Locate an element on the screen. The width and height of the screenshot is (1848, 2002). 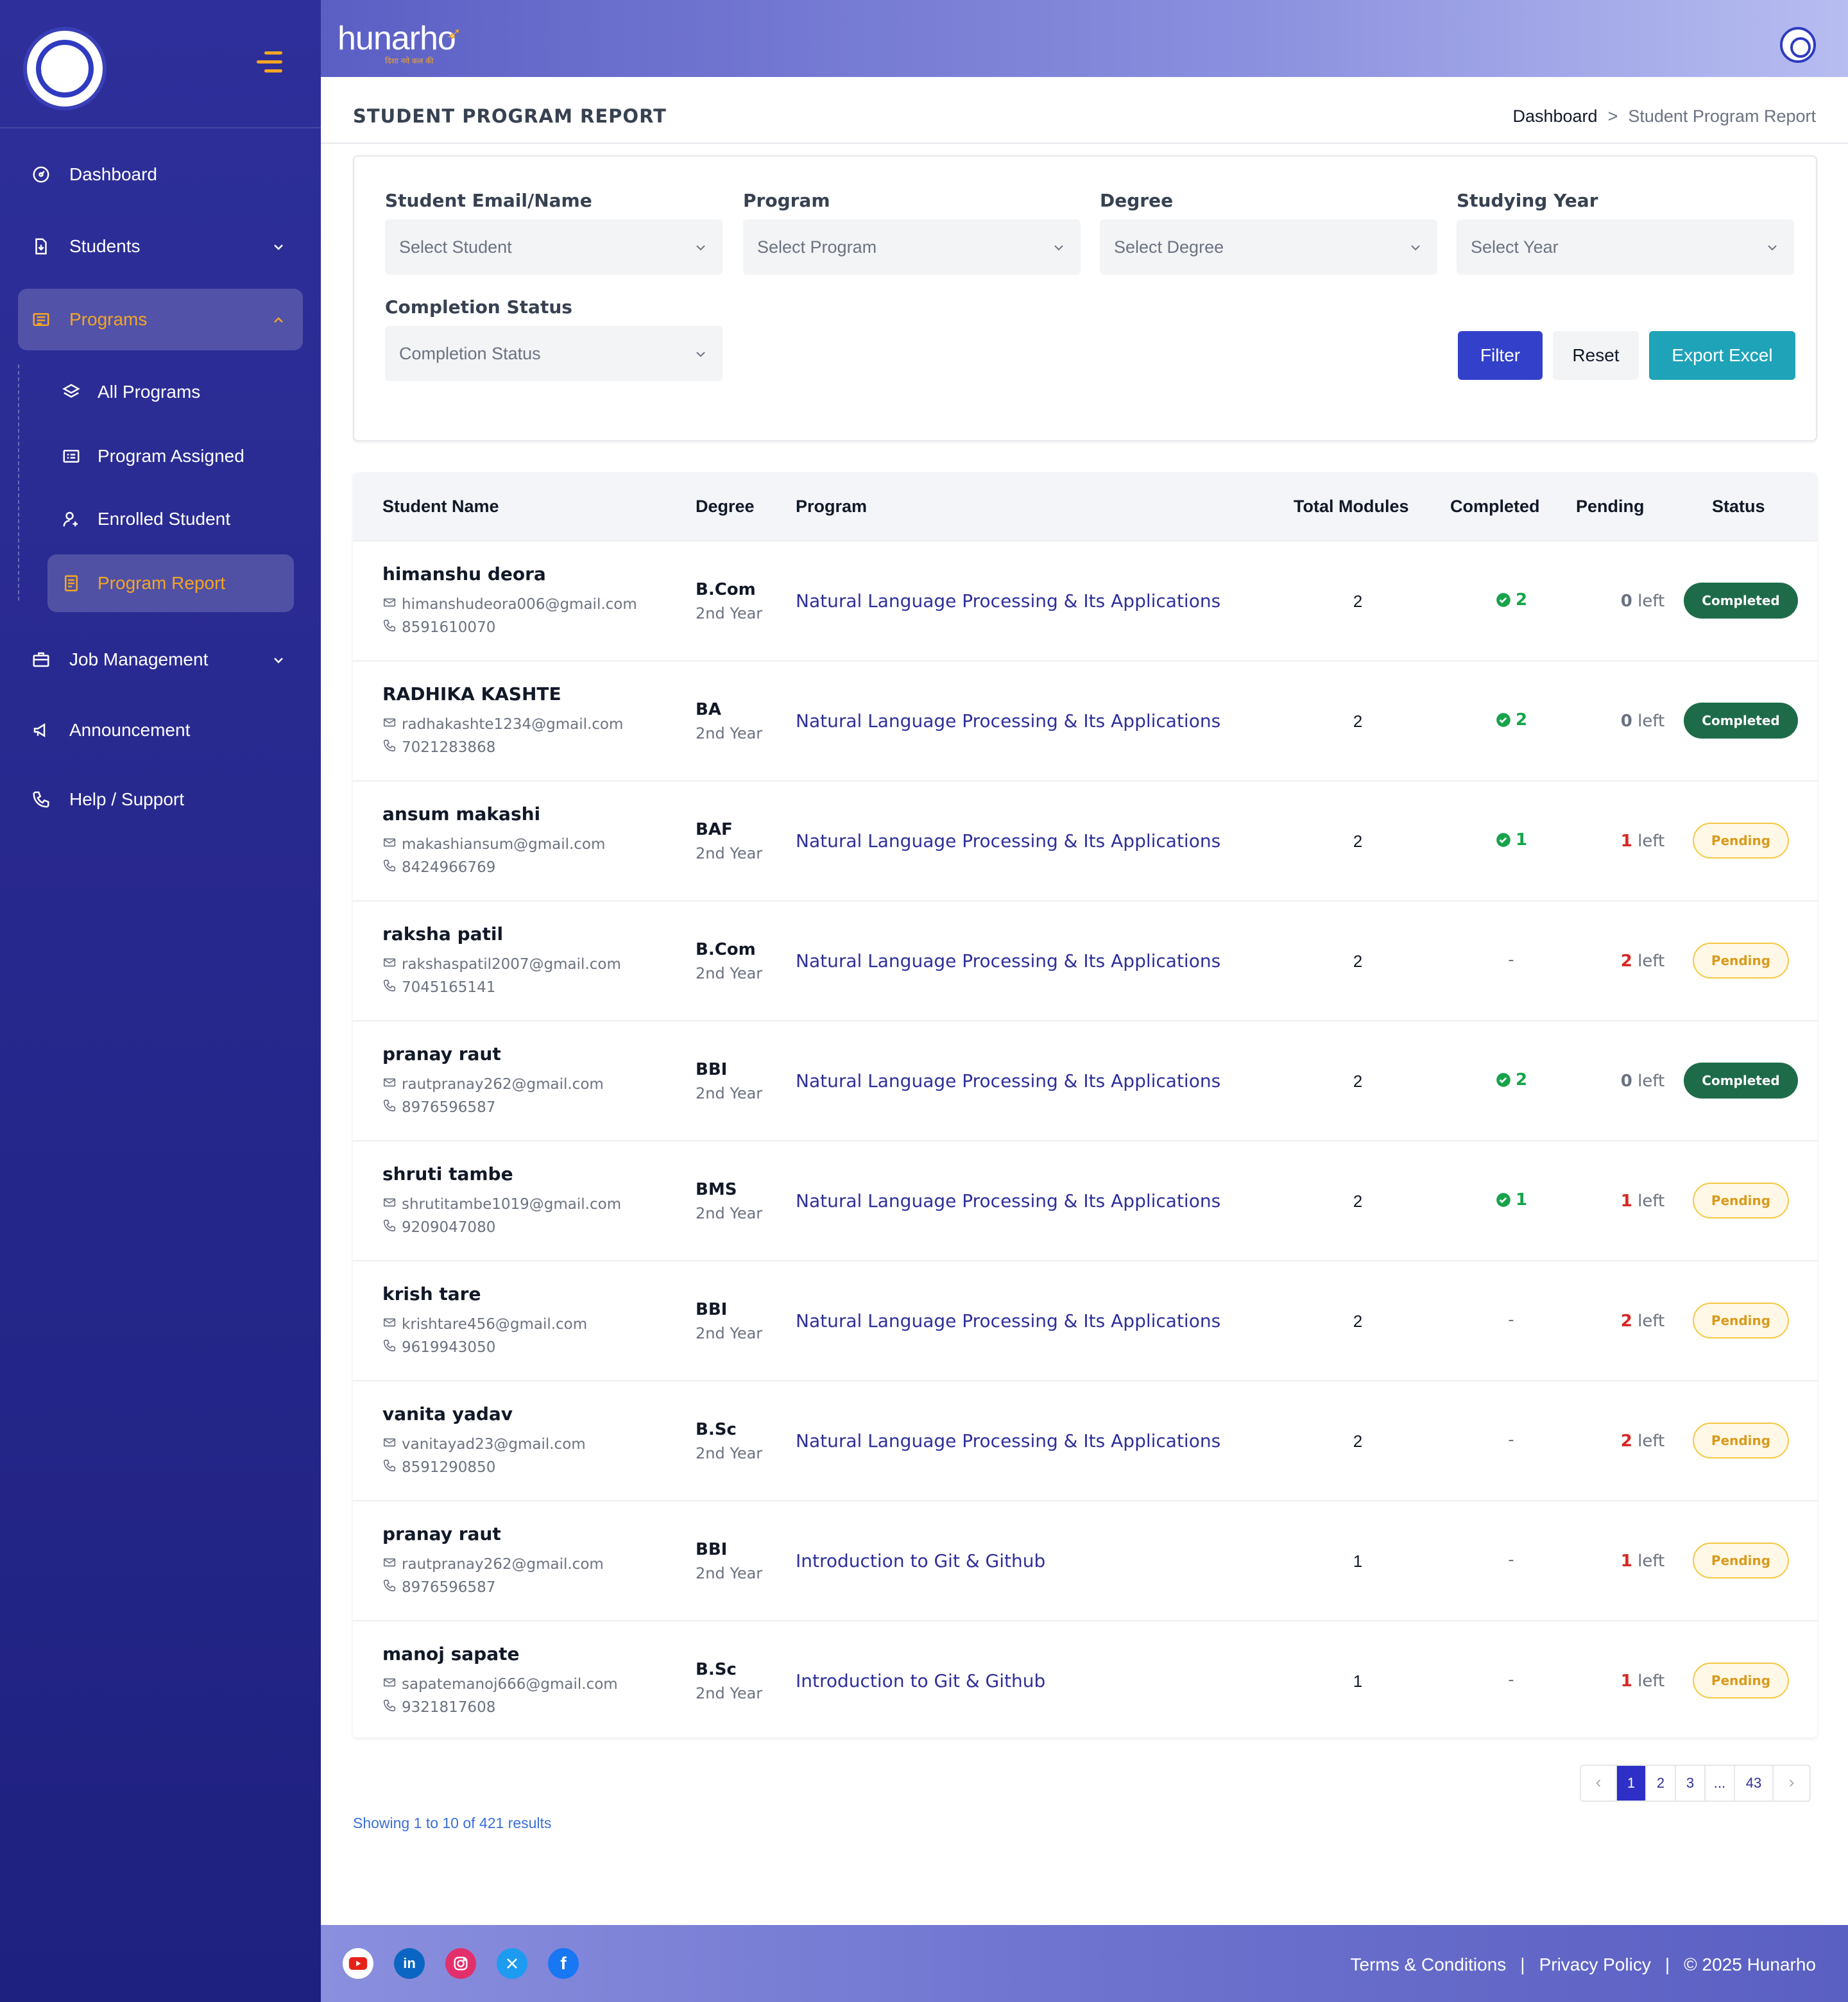
status-badge: Pending is located at coordinates (1741, 1680).